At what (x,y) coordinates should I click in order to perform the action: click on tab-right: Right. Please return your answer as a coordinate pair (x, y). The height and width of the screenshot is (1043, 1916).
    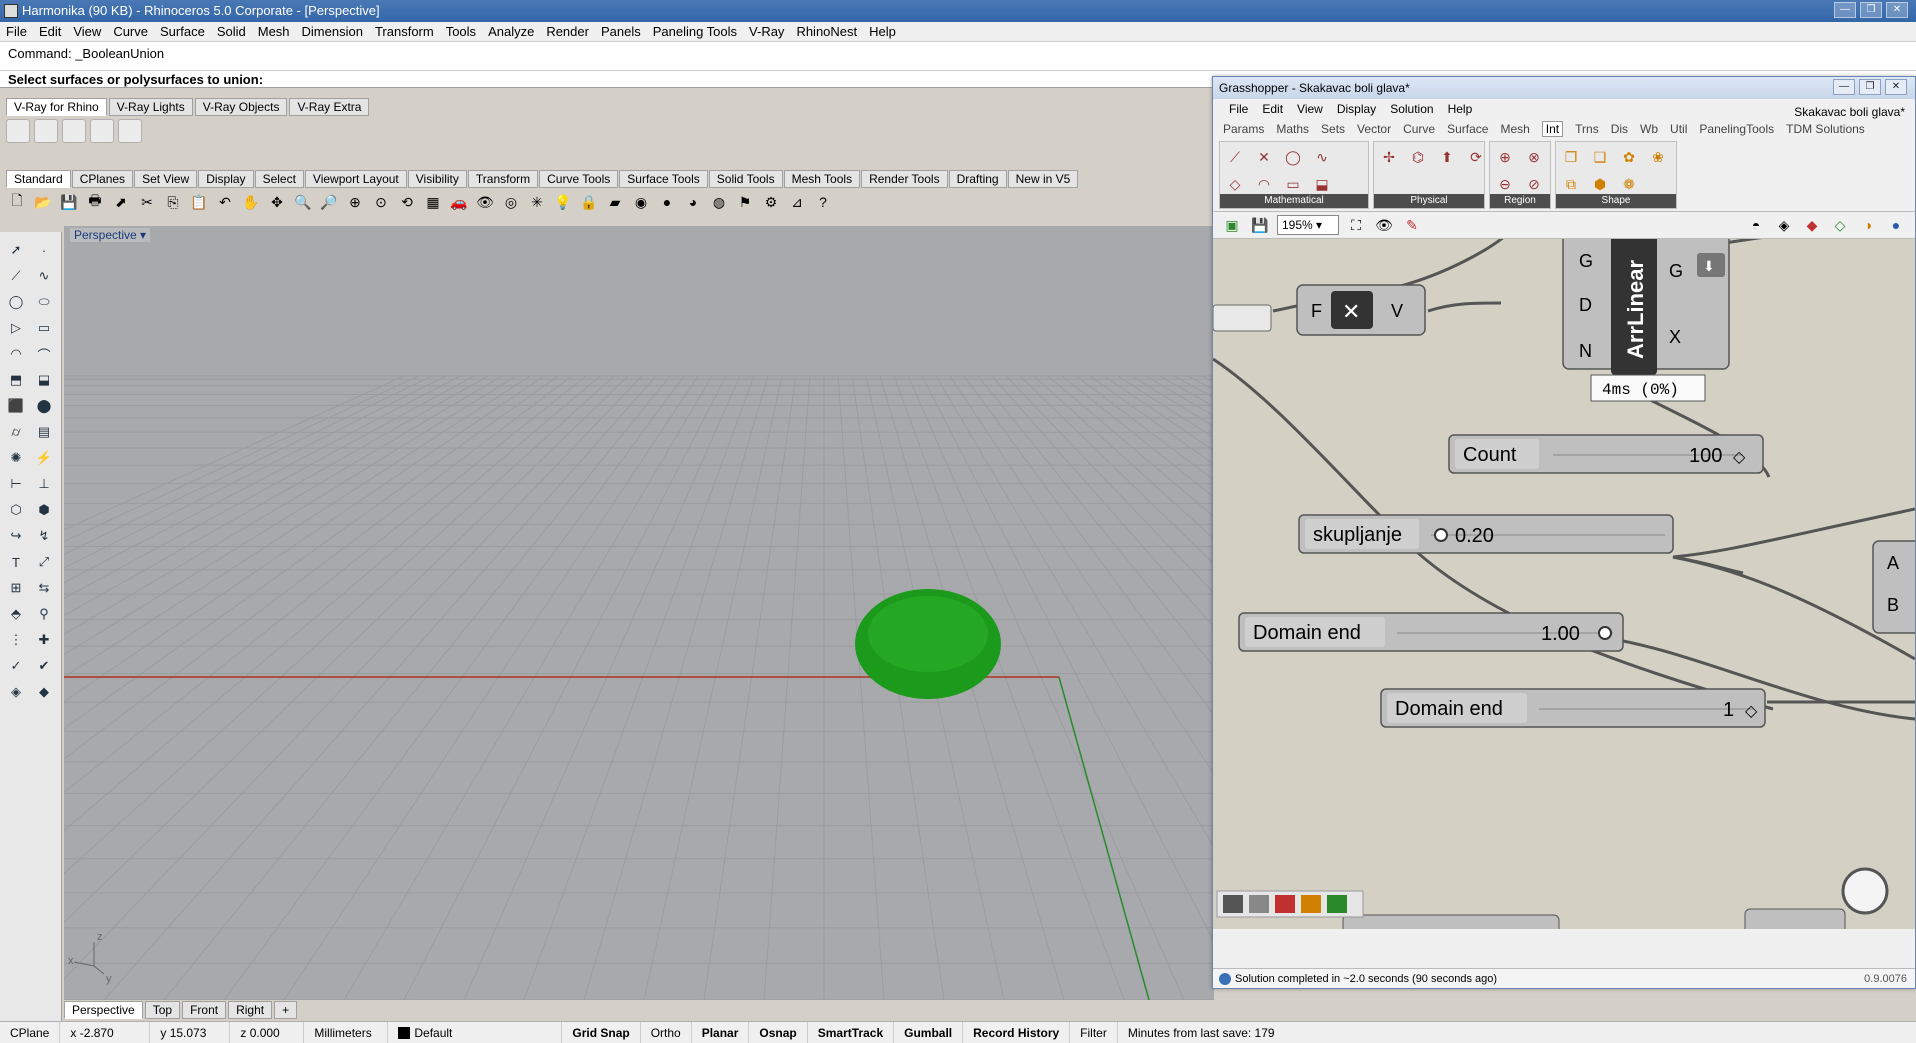
    Looking at the image, I should click on (250, 1010).